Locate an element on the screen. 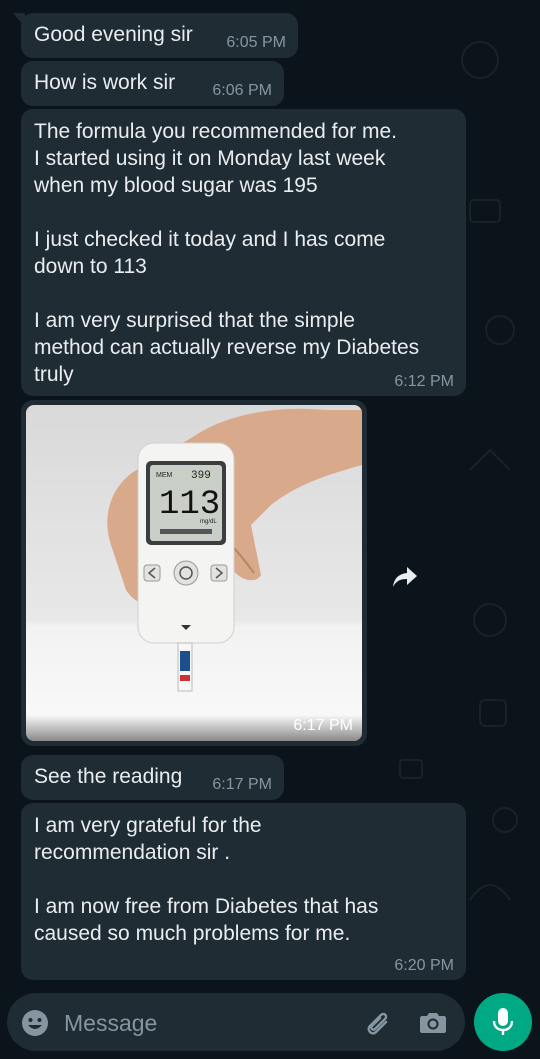 The image size is (540, 1059). meter-unit: mg/dL is located at coordinates (208, 522).